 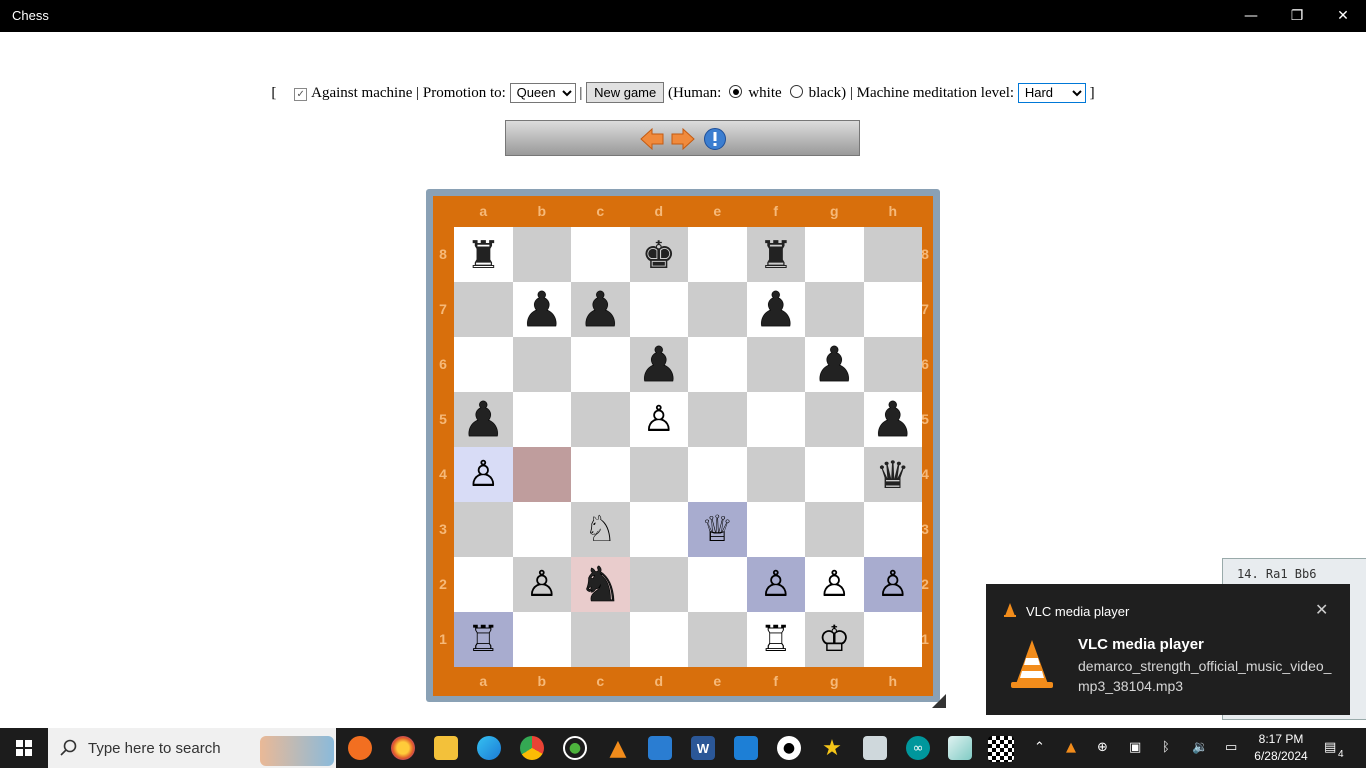 I want to click on square-h5: ♟, so click(x=892, y=419).